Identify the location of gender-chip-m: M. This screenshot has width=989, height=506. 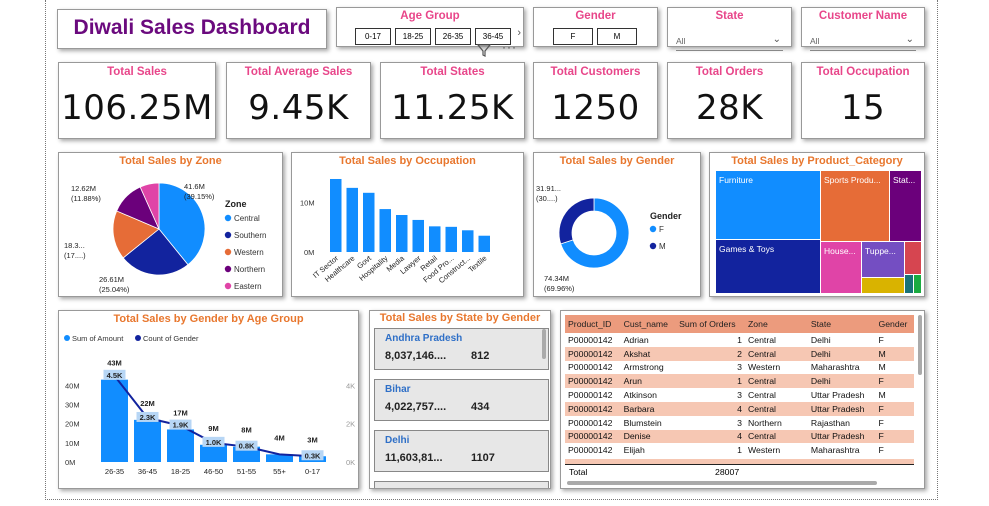
(617, 36).